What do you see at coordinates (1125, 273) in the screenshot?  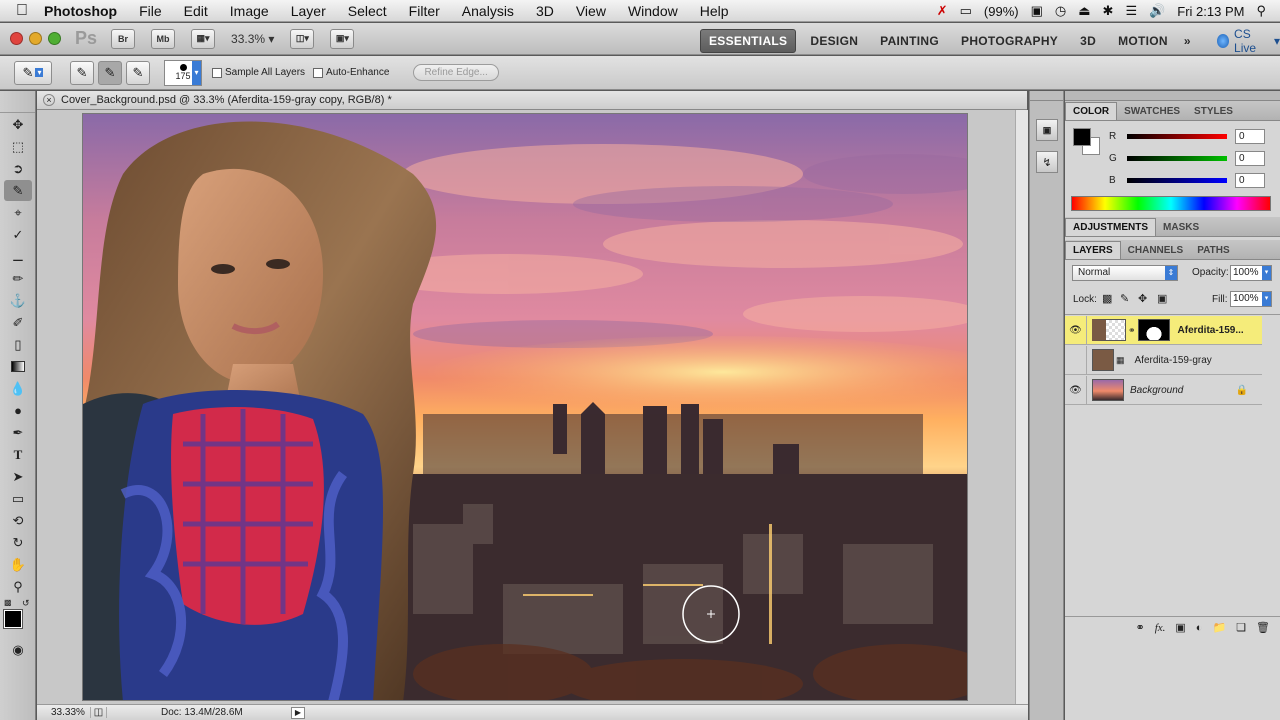 I see `blend-mode-select: Normal ⇕` at bounding box center [1125, 273].